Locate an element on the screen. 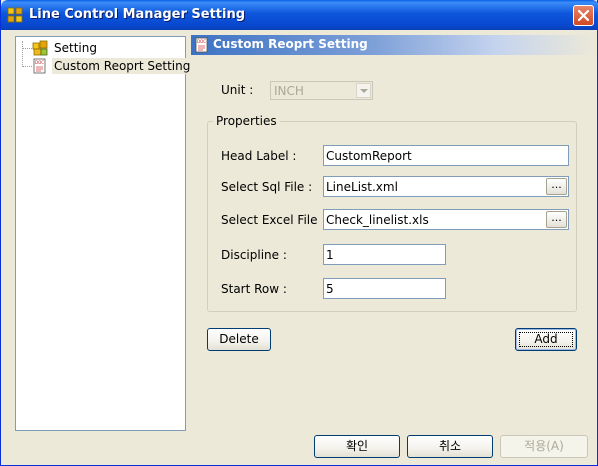 This screenshot has width=598, height=466. head-label-label: Head Label : is located at coordinates (259, 156).